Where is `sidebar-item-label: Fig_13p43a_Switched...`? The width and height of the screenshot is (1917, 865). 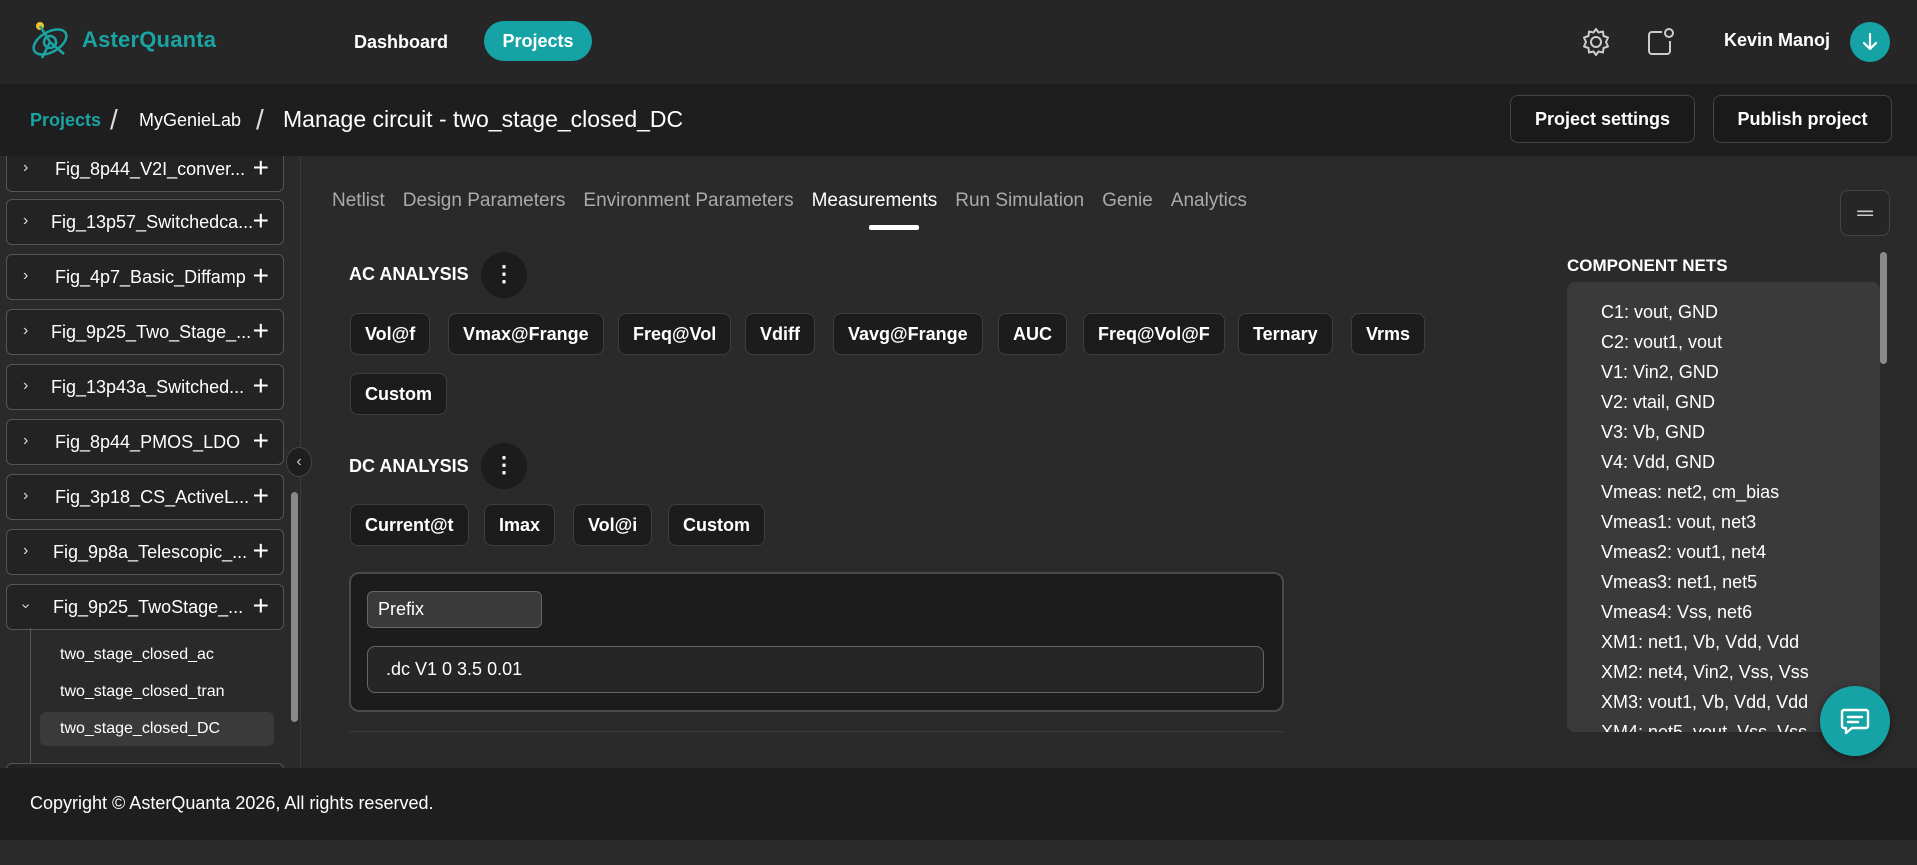 sidebar-item-label: Fig_13p43a_Switched... is located at coordinates (148, 387).